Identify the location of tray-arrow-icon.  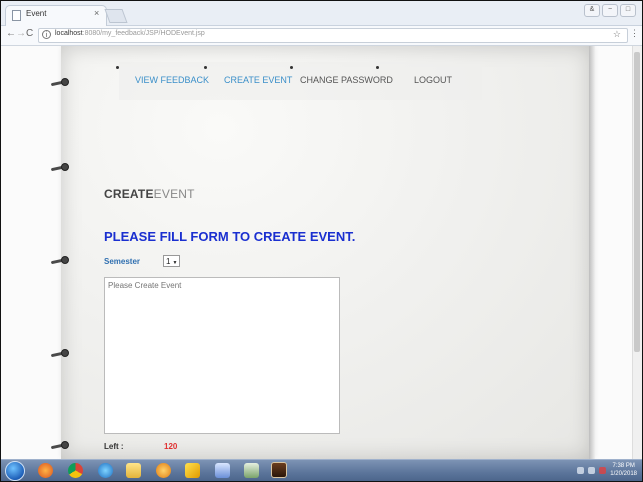
(581, 470).